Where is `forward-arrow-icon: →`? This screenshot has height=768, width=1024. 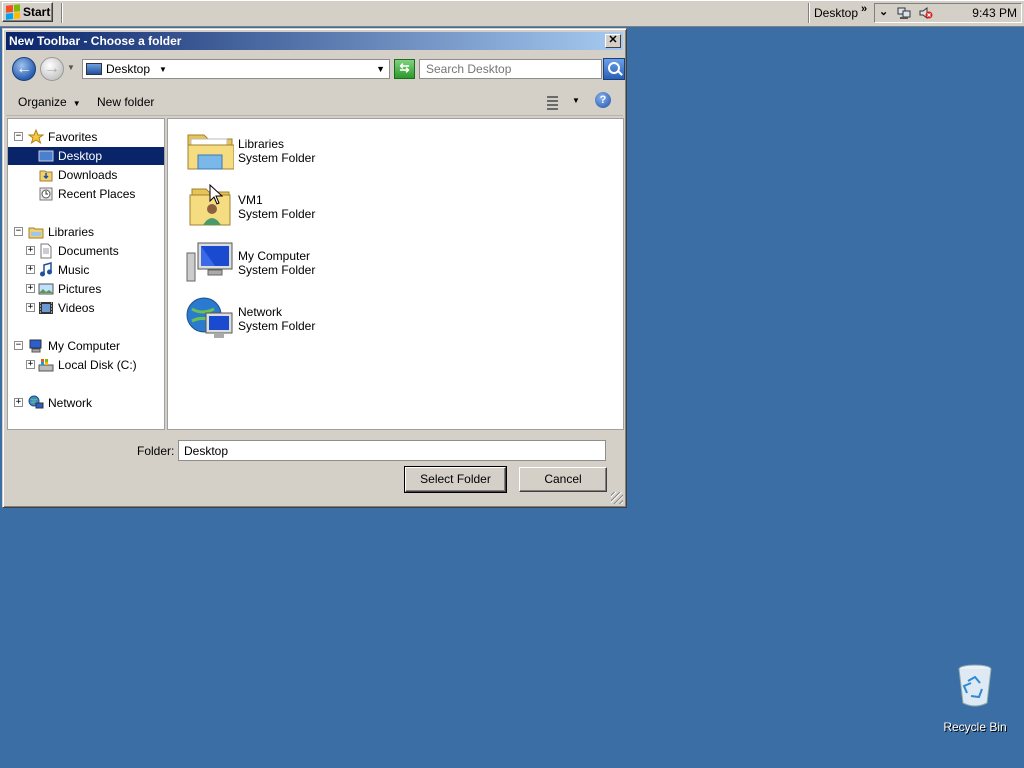
forward-arrow-icon: → is located at coordinates (52, 68).